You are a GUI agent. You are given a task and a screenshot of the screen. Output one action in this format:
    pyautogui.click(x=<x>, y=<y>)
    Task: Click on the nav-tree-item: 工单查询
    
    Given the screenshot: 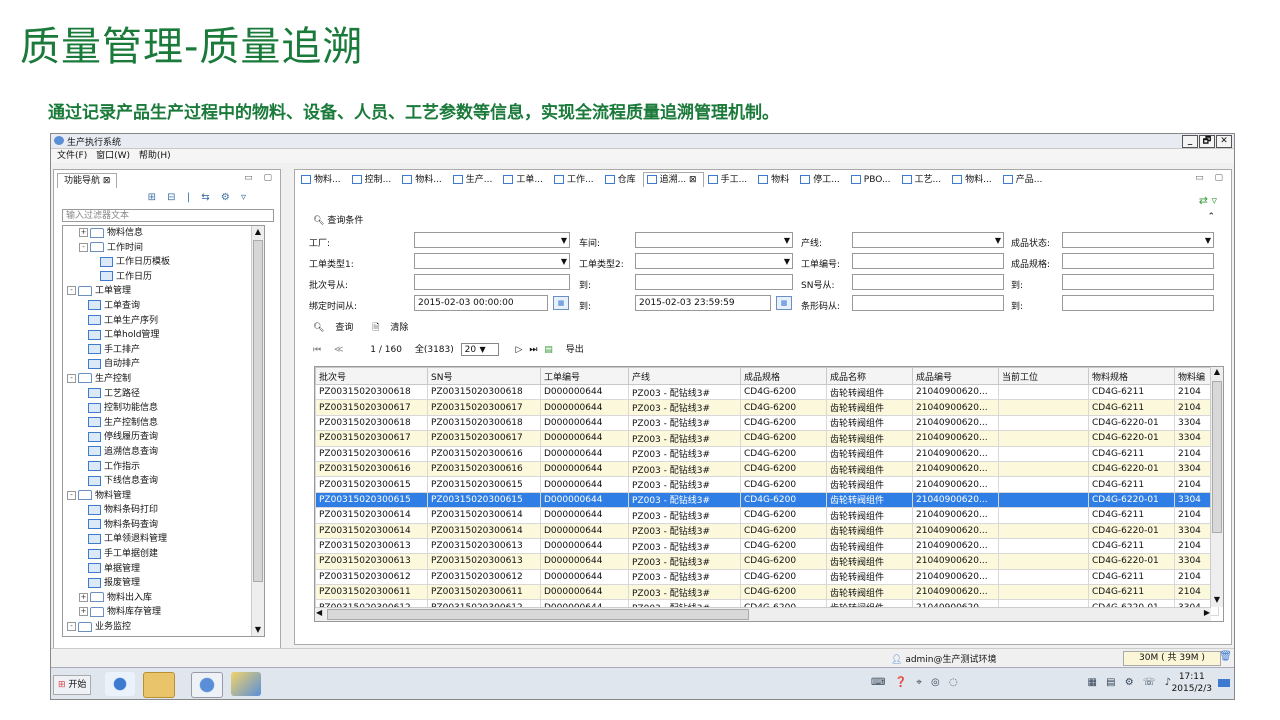 What is the action you would take?
    pyautogui.click(x=163, y=306)
    